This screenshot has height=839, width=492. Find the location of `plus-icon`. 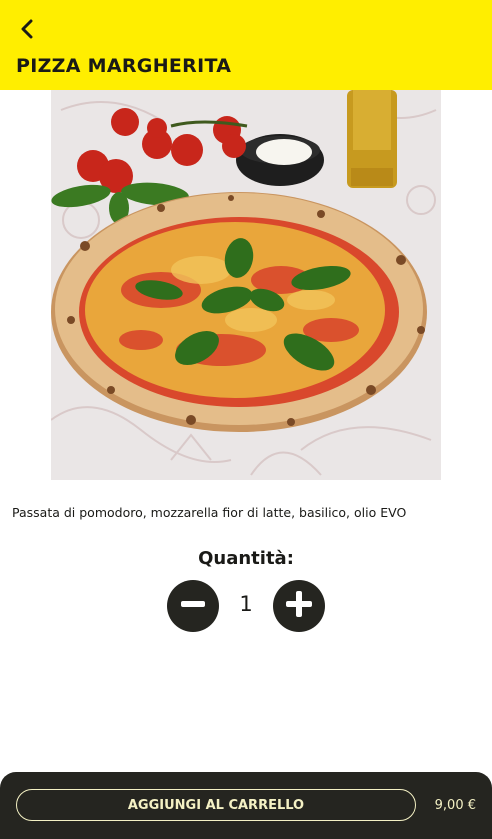

plus-icon is located at coordinates (299, 606).